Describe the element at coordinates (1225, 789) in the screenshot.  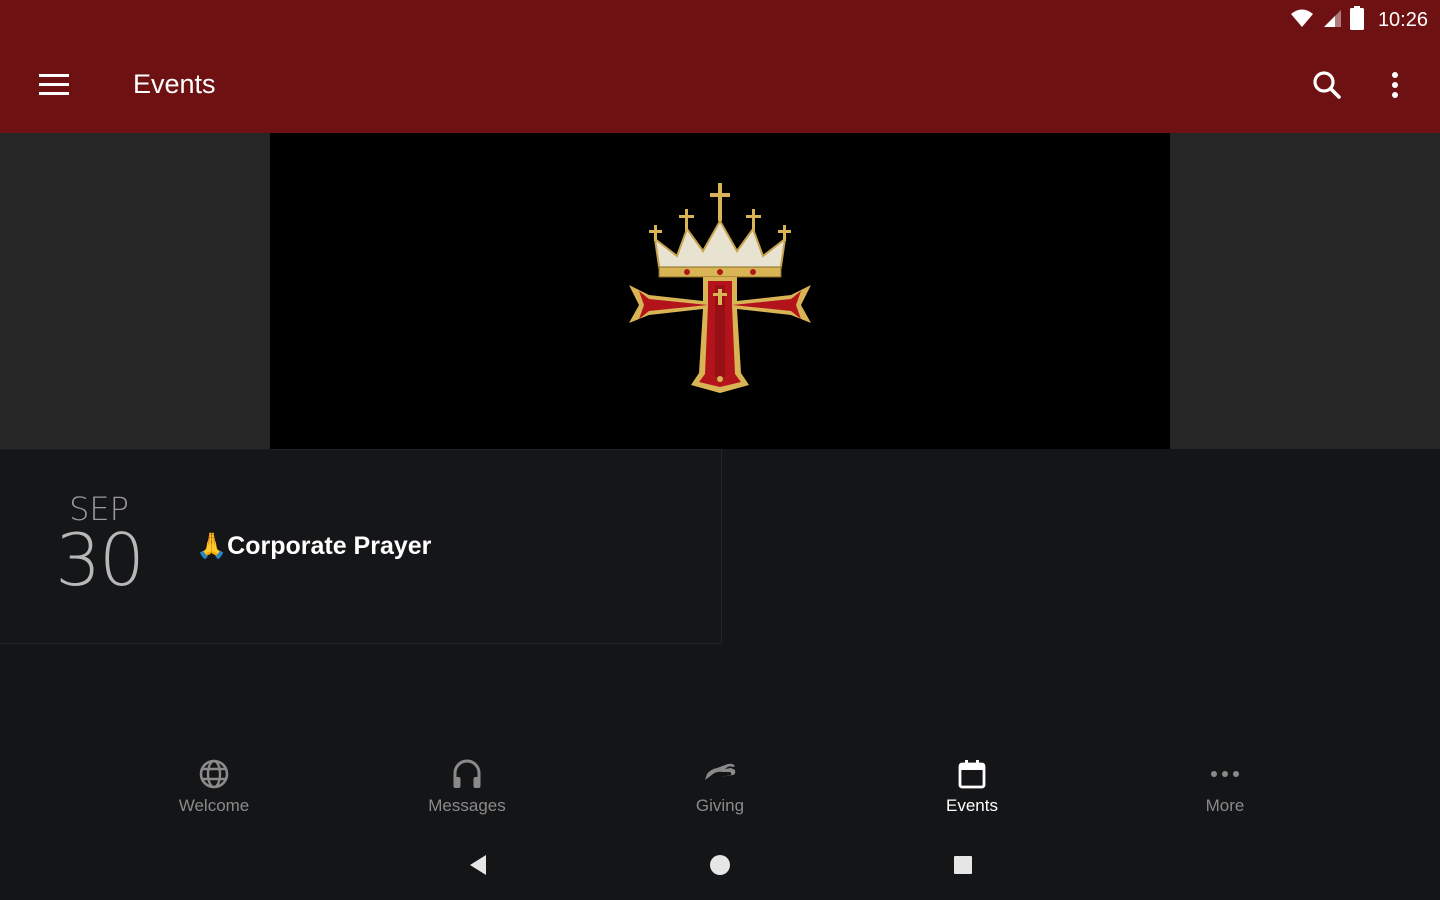
I see `nav-item-more: More` at that location.